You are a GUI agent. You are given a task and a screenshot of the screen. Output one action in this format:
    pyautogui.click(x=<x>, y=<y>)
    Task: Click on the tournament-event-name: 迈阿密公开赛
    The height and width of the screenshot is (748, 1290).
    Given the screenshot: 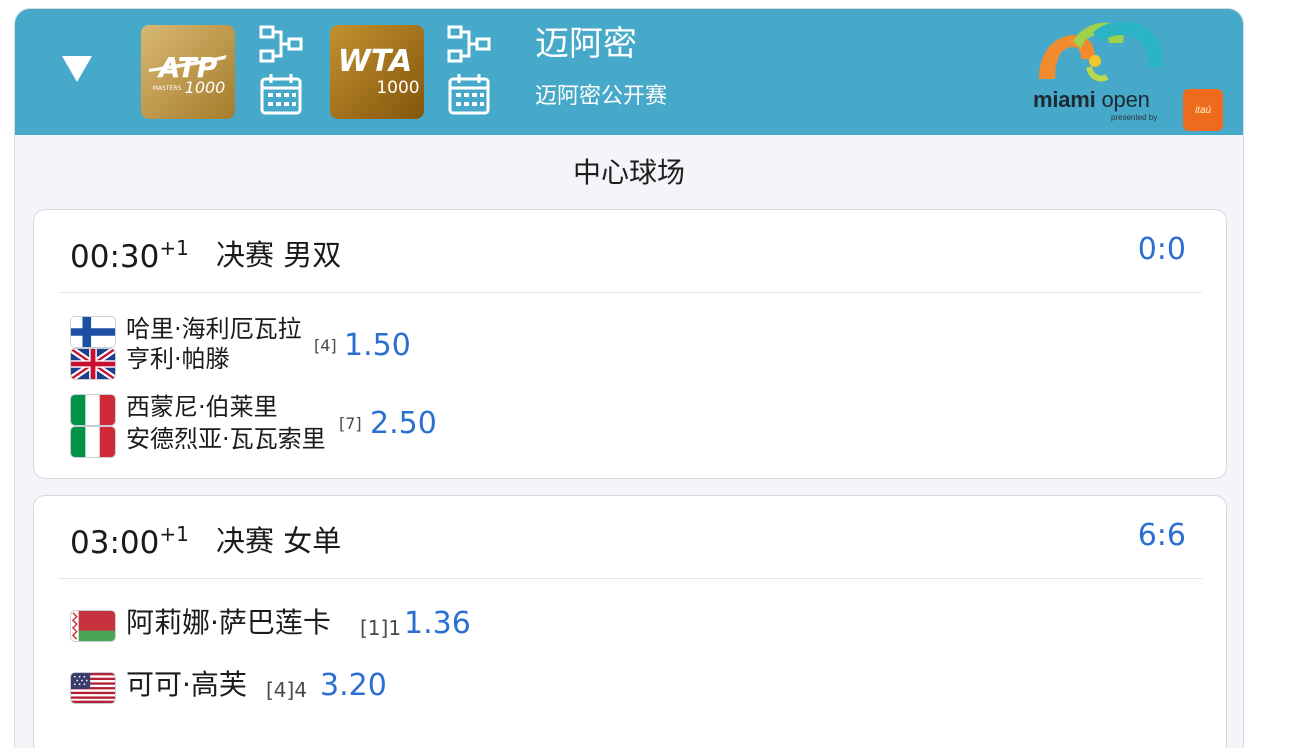 What is the action you would take?
    pyautogui.click(x=601, y=96)
    